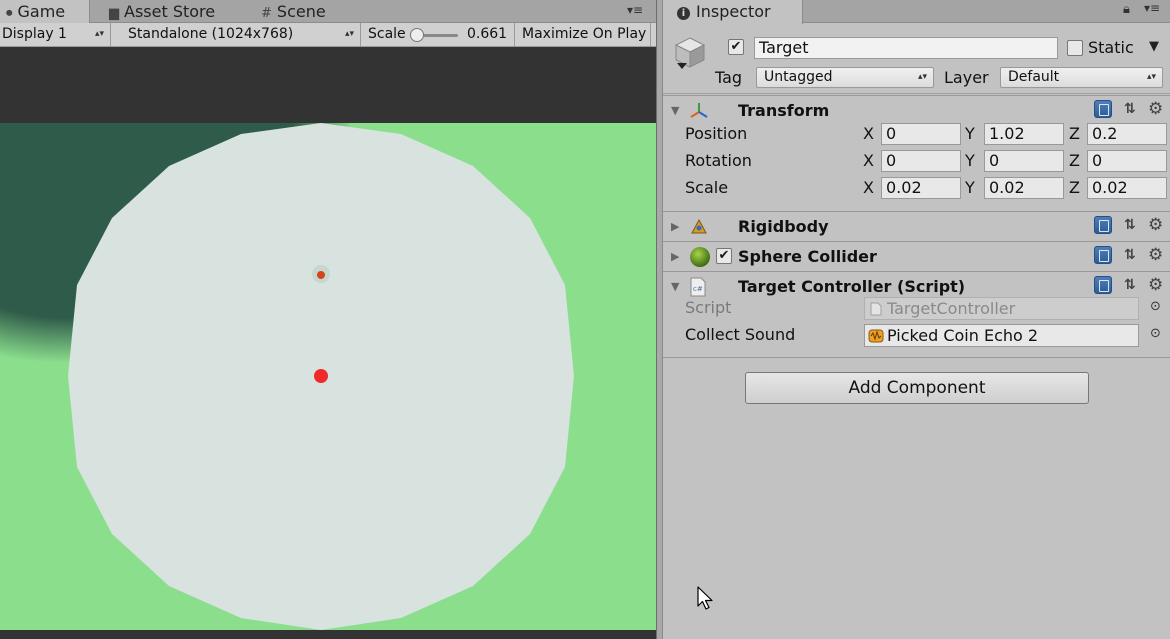  I want to click on tab-game: ⏺ Game, so click(45, 12).